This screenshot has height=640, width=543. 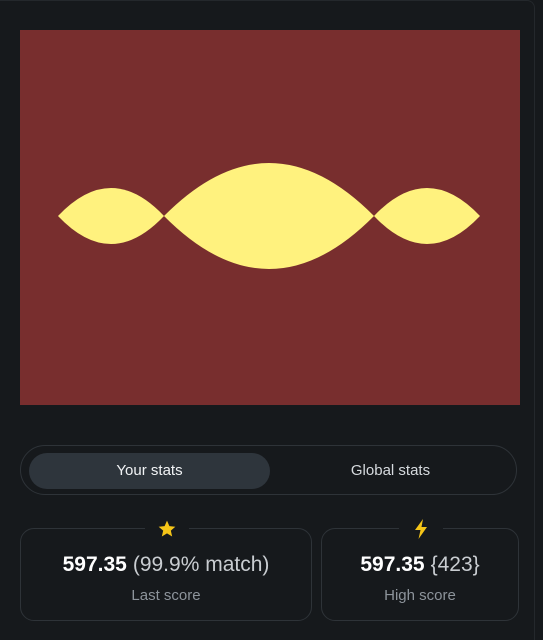 I want to click on high-score-rank: {423}, so click(x=455, y=564).